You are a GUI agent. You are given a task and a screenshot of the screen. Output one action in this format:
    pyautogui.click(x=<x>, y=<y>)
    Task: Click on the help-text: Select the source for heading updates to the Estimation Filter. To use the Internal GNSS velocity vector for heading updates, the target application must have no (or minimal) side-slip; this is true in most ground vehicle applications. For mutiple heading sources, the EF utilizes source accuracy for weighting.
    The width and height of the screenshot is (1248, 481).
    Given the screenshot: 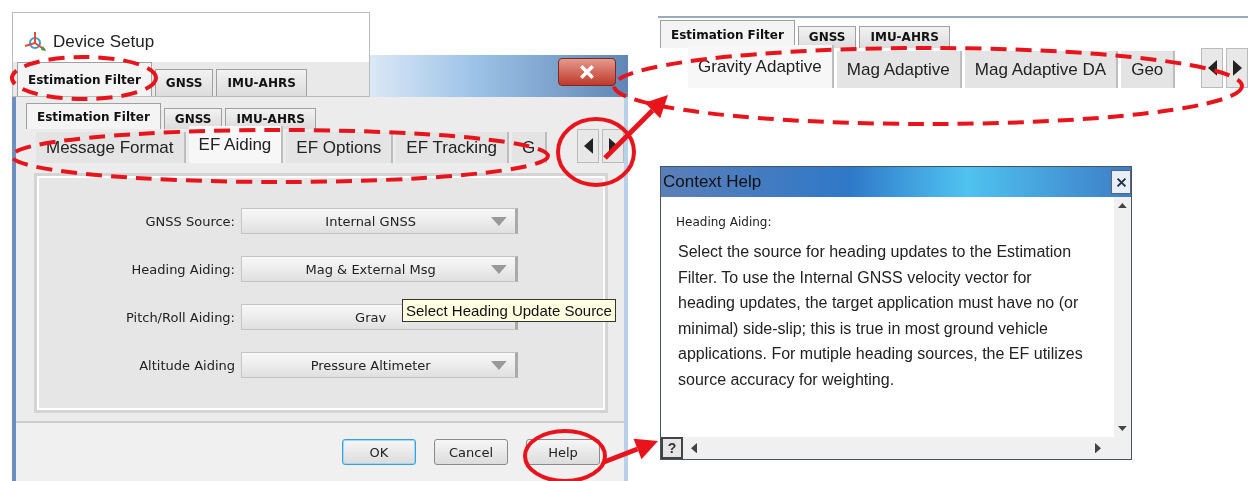 What is the action you would take?
    pyautogui.click(x=880, y=316)
    